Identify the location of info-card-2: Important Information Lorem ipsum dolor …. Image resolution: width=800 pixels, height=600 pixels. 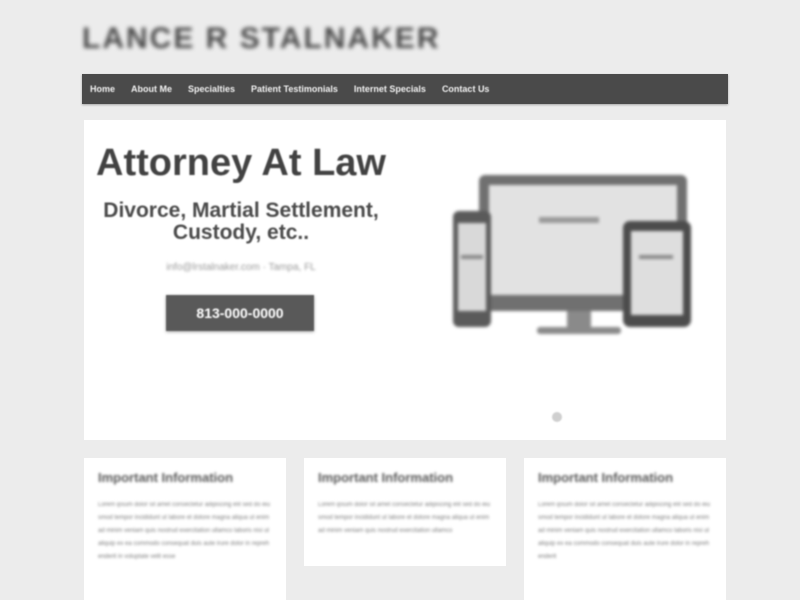
(405, 512).